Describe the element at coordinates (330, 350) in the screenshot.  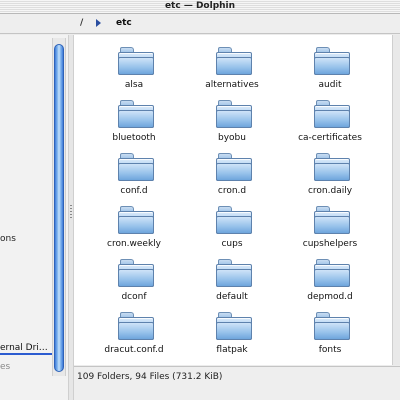
I see `file-name: fonts` at that location.